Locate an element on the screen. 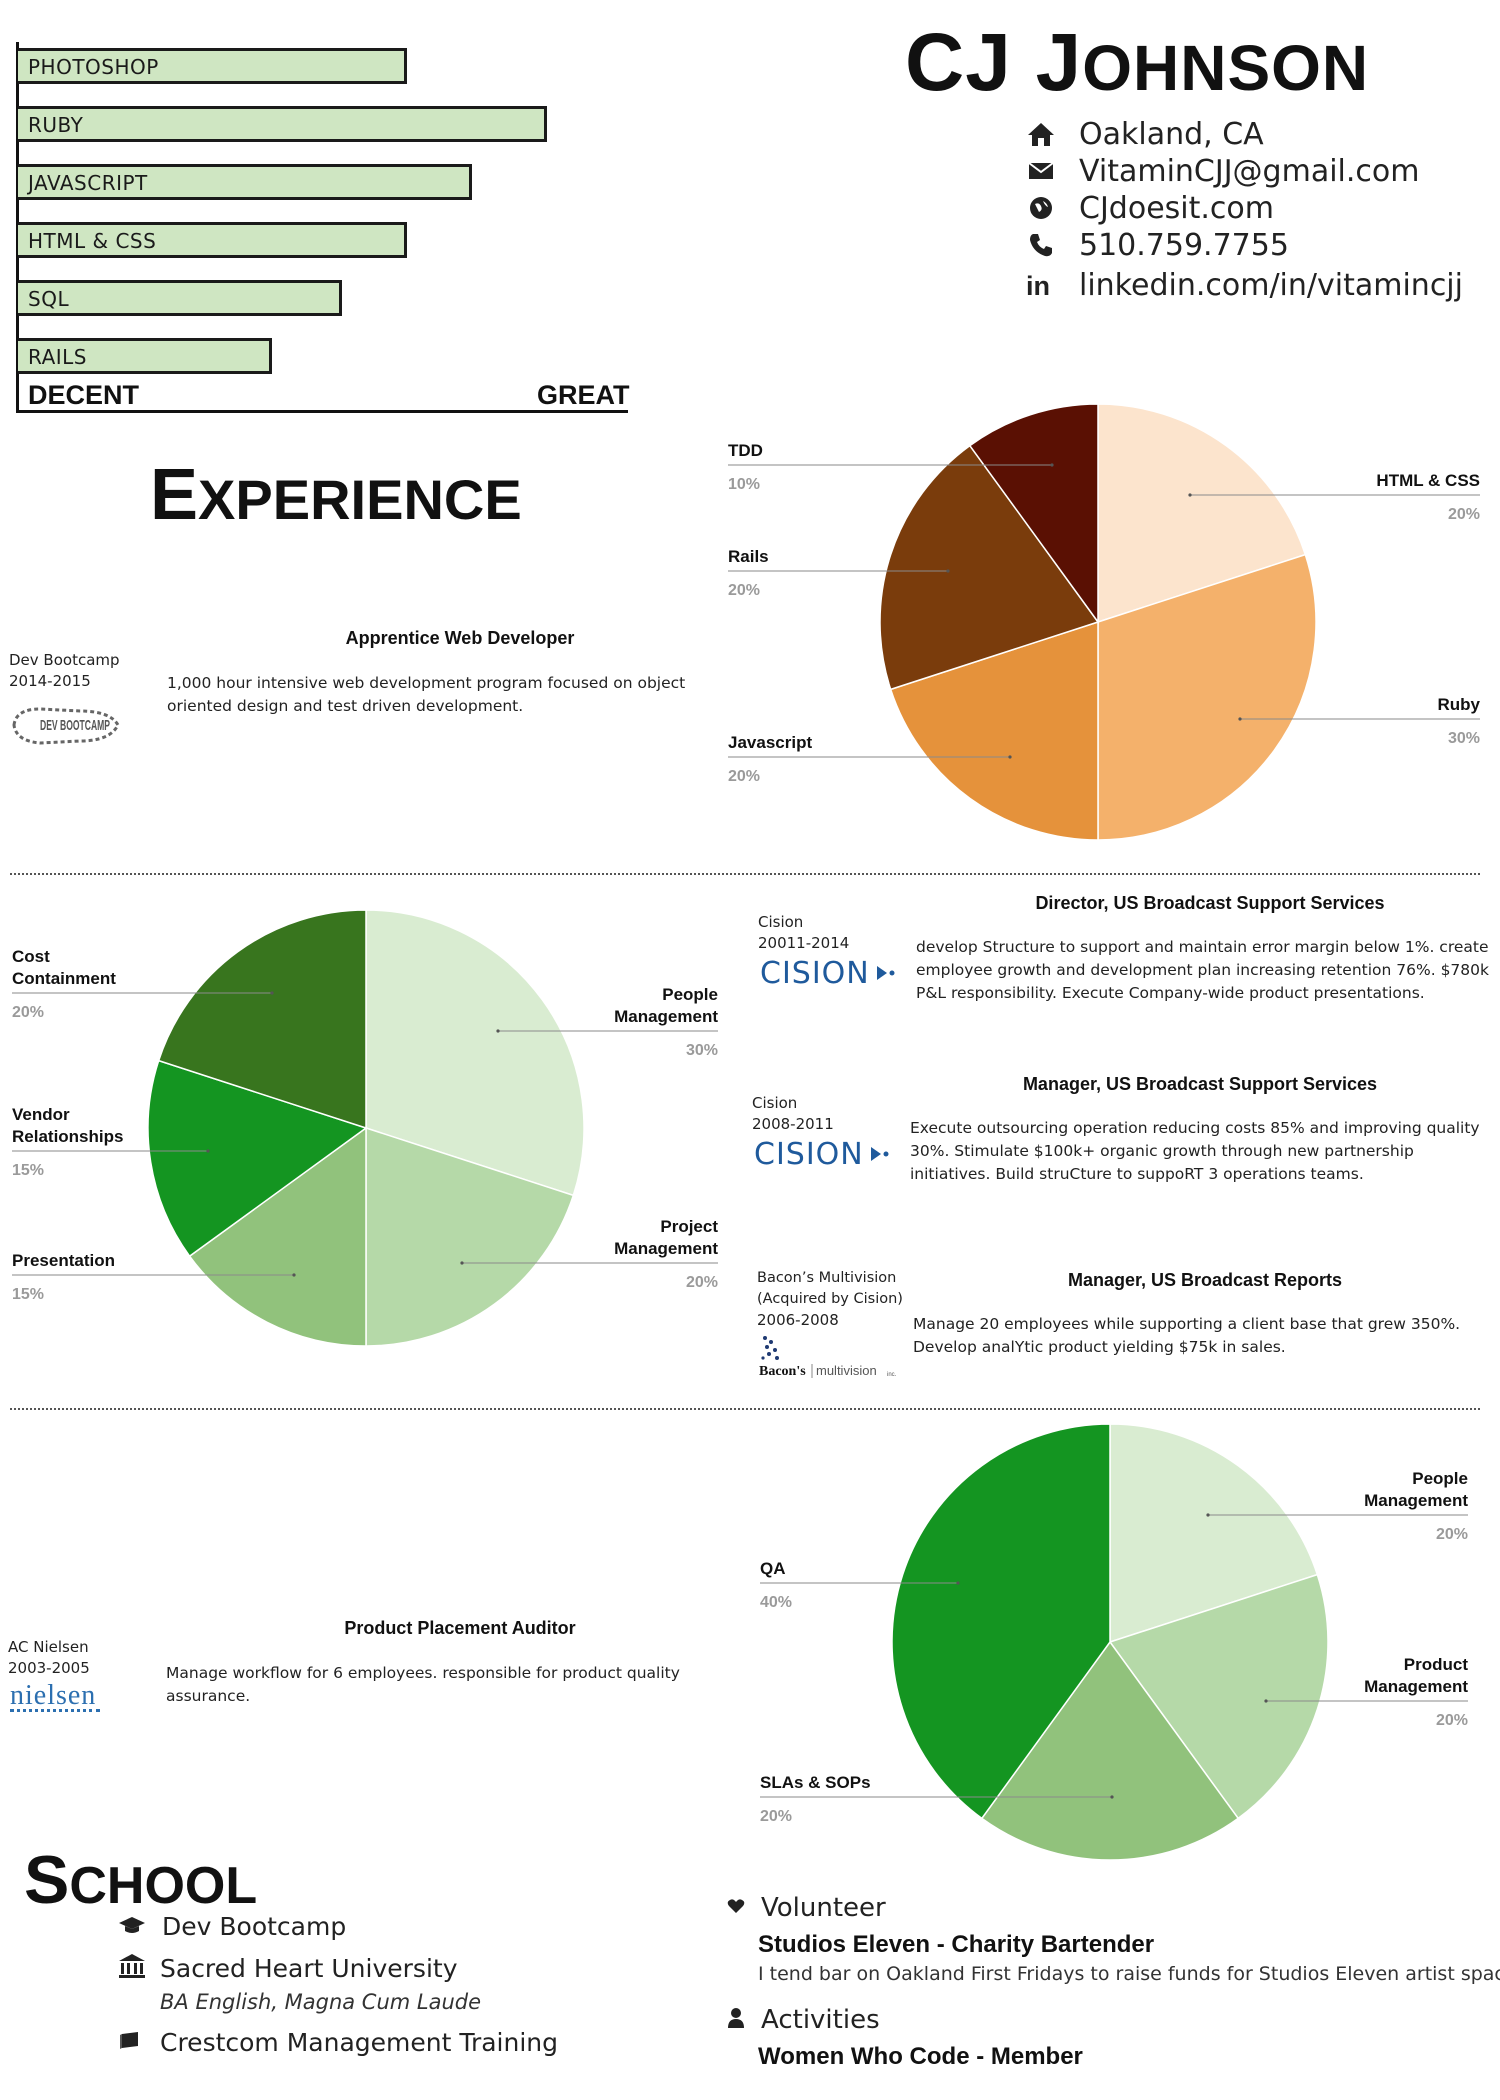 The width and height of the screenshot is (1500, 2100). contact-website: CJdoesit.com is located at coordinates (1260, 208).